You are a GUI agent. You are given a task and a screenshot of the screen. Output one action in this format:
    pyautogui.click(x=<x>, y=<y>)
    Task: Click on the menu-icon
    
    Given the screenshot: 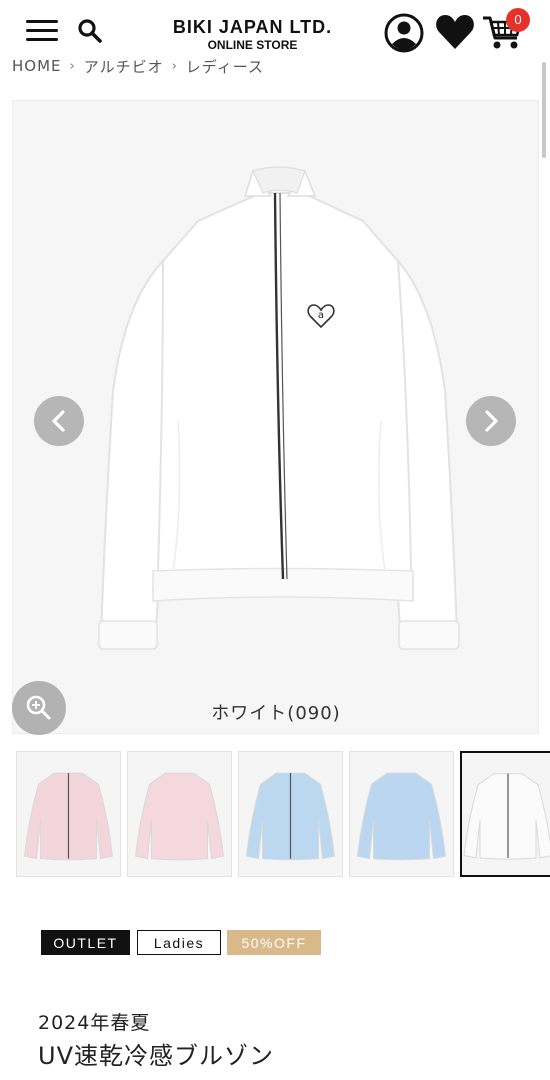 What is the action you would take?
    pyautogui.click(x=43, y=31)
    